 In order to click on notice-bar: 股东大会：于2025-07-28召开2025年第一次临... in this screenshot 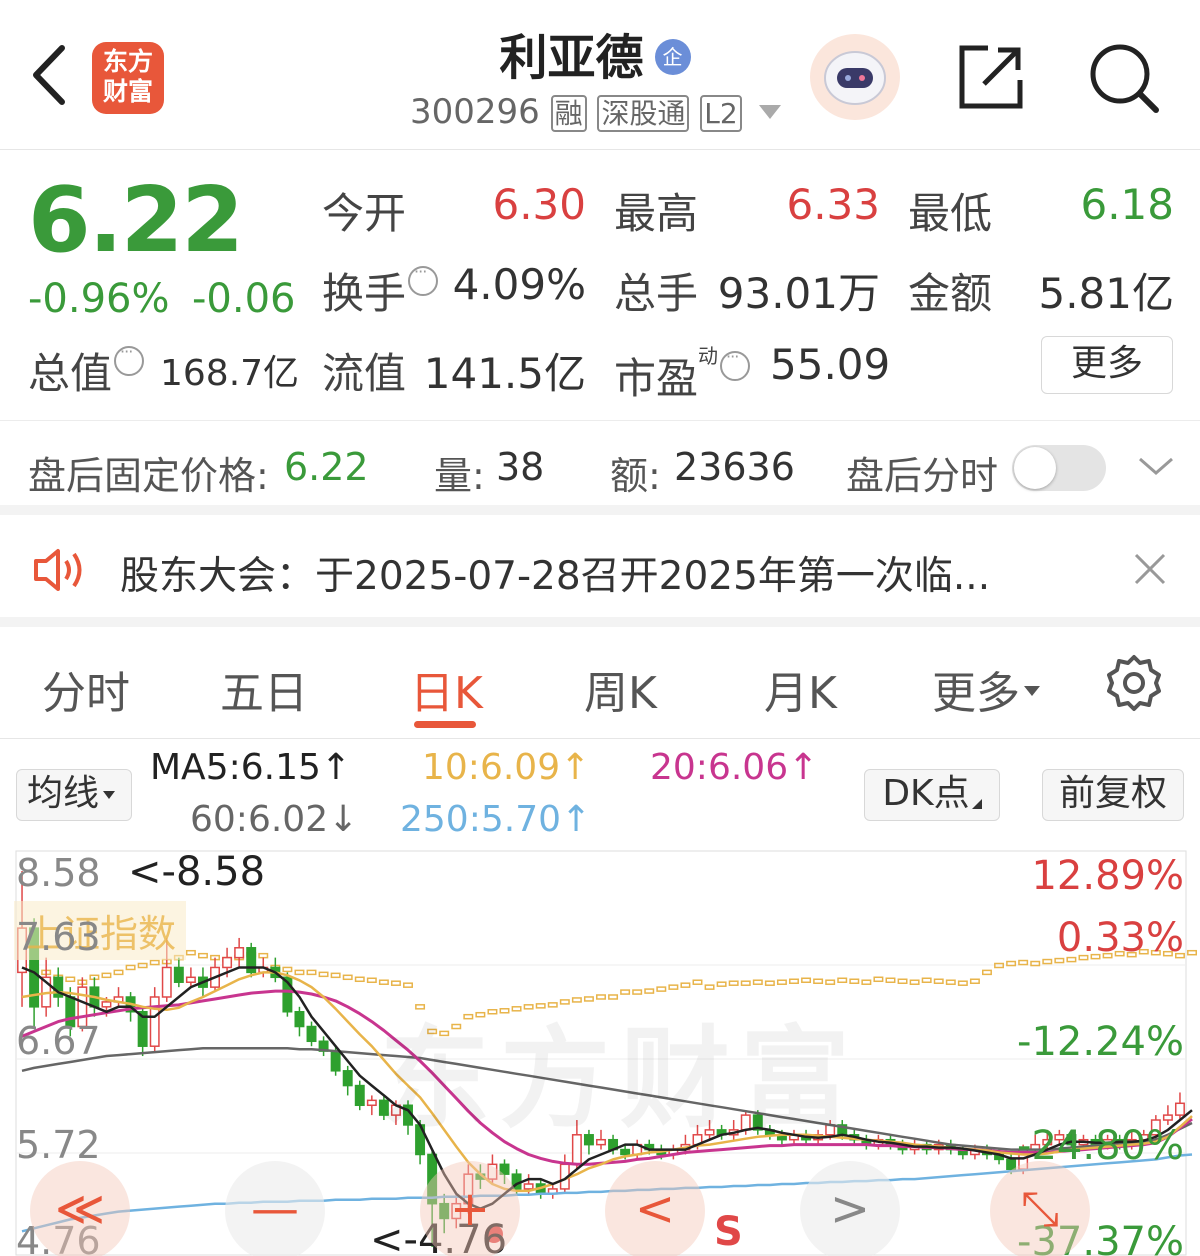, I will do `click(600, 571)`.